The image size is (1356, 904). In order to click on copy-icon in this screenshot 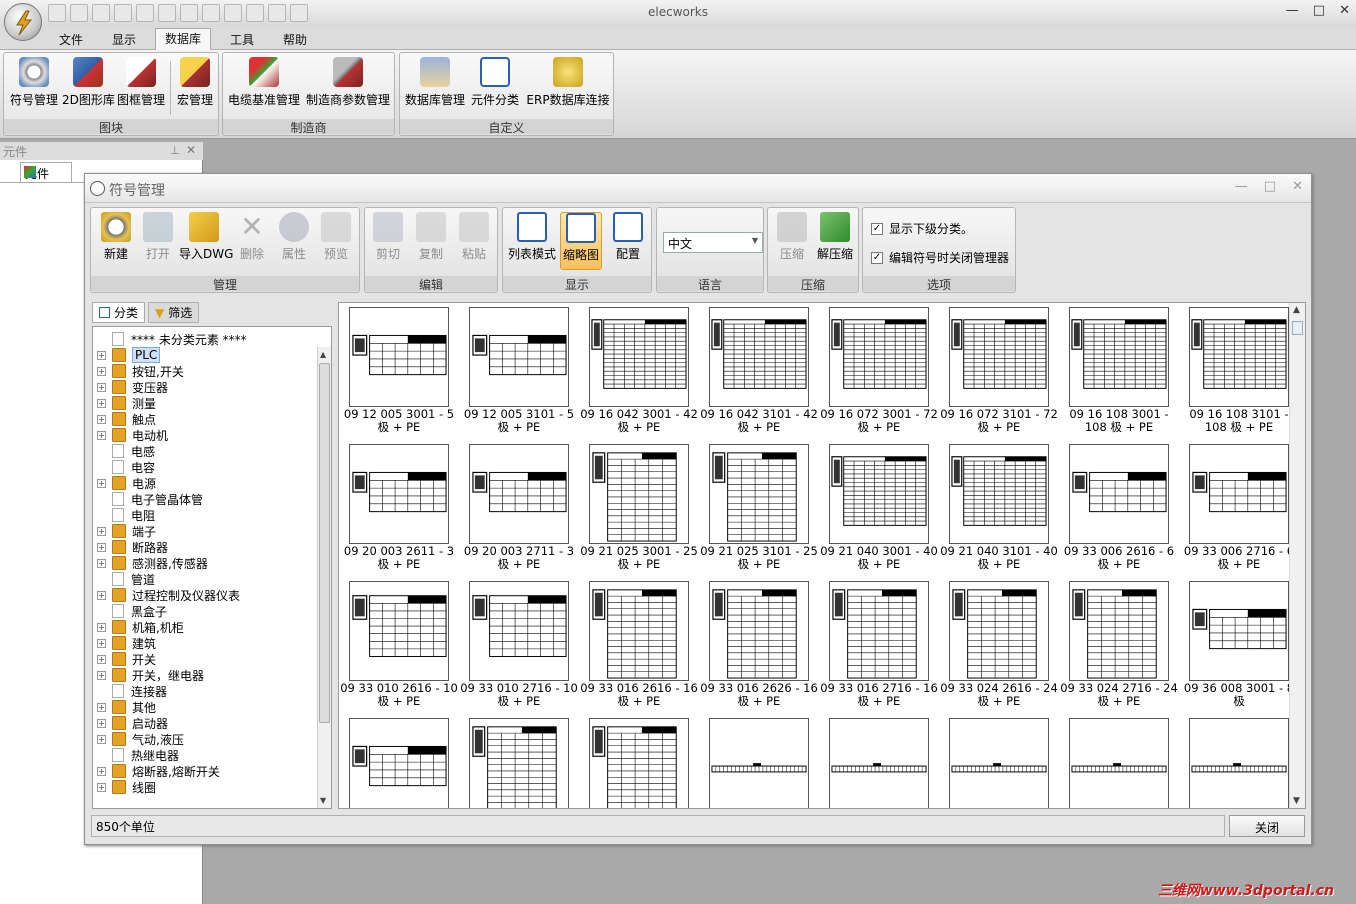, I will do `click(167, 13)`.